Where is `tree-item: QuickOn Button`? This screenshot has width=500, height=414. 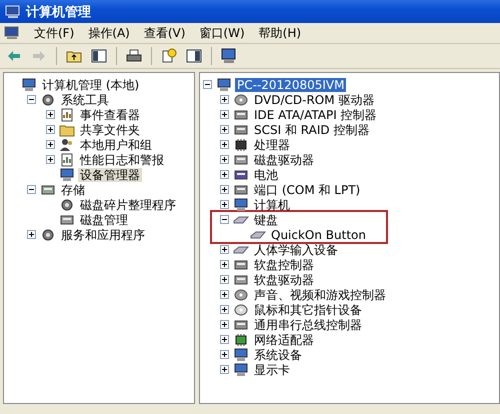
tree-item: QuickOn Button is located at coordinates (318, 235).